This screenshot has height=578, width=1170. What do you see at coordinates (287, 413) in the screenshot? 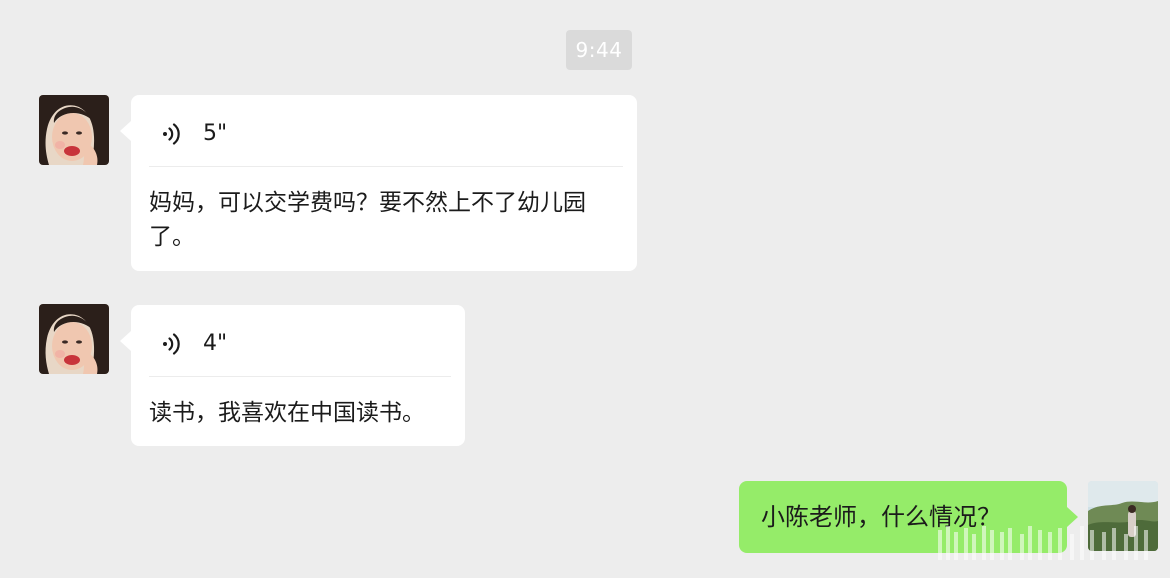
I see `voice-transcript: 读书，我喜欢在中国读书。` at bounding box center [287, 413].